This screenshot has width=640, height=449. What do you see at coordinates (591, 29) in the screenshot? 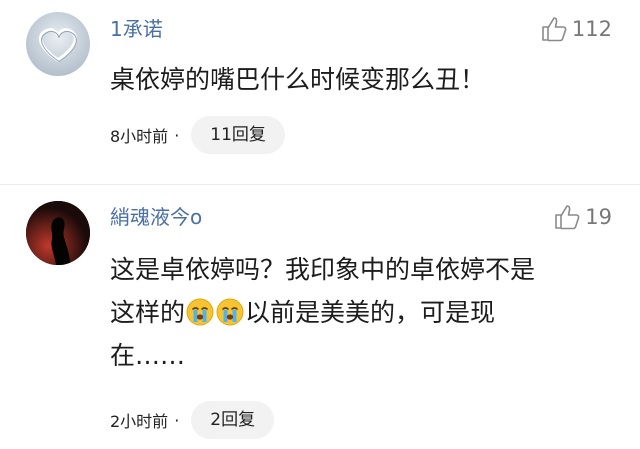
I see `like-count: 112` at bounding box center [591, 29].